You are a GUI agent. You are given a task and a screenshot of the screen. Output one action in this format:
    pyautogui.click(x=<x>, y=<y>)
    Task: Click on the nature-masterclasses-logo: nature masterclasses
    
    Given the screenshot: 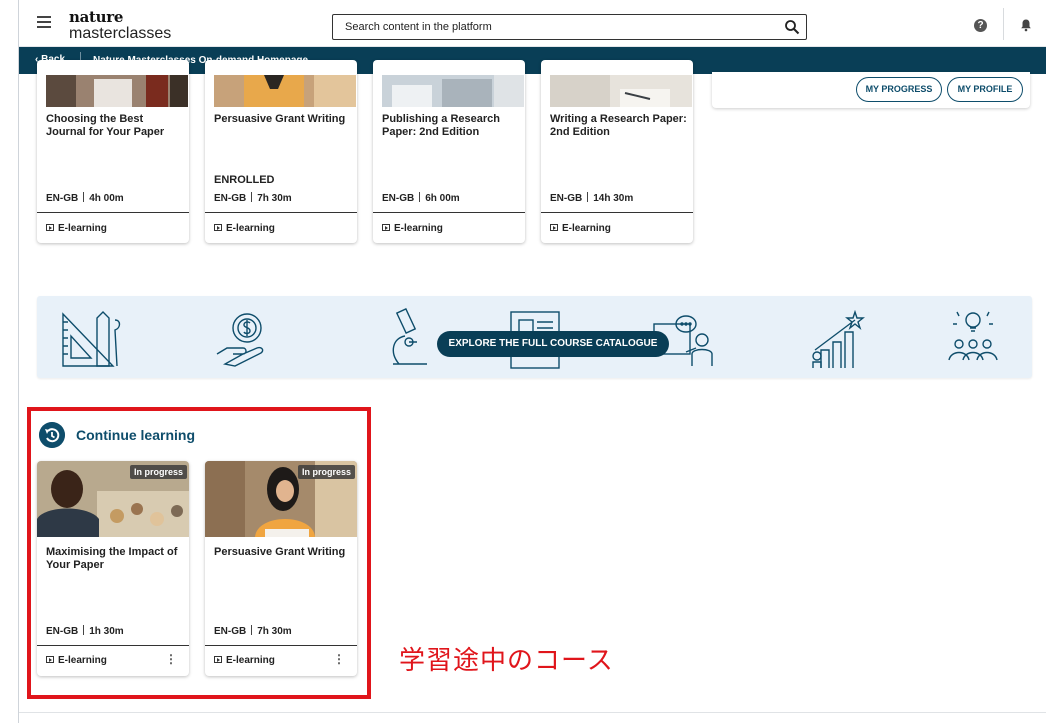 What is the action you would take?
    pyautogui.click(x=120, y=26)
    